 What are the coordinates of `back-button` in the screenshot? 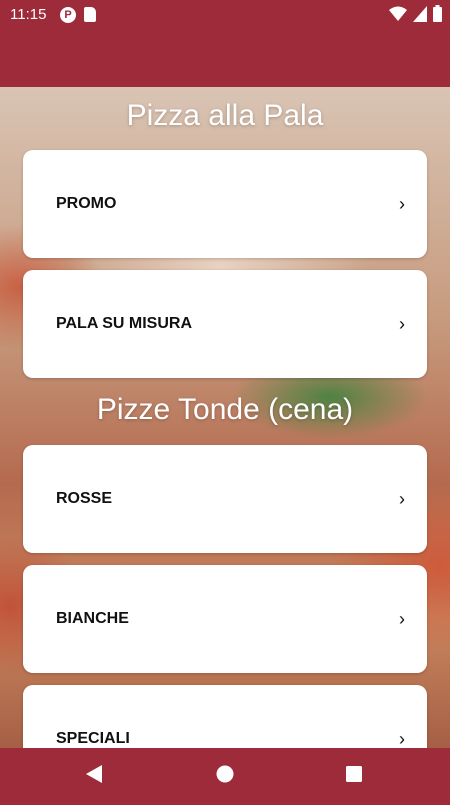 It's located at (94, 774).